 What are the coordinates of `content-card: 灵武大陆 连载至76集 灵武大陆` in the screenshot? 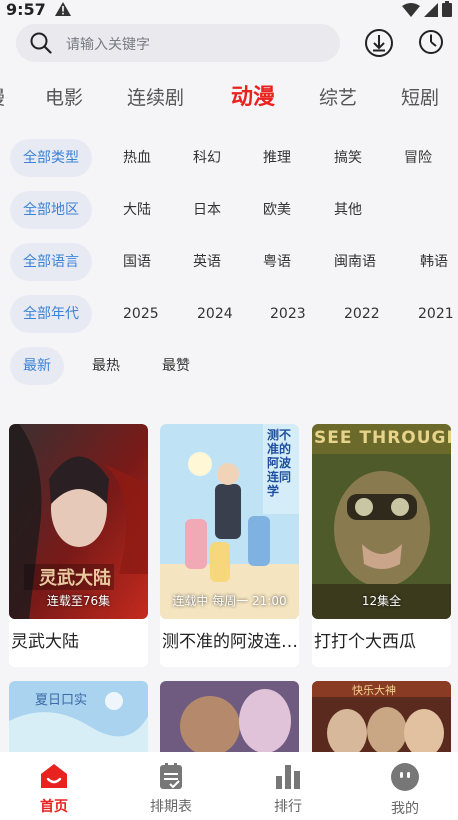 It's located at (78, 545).